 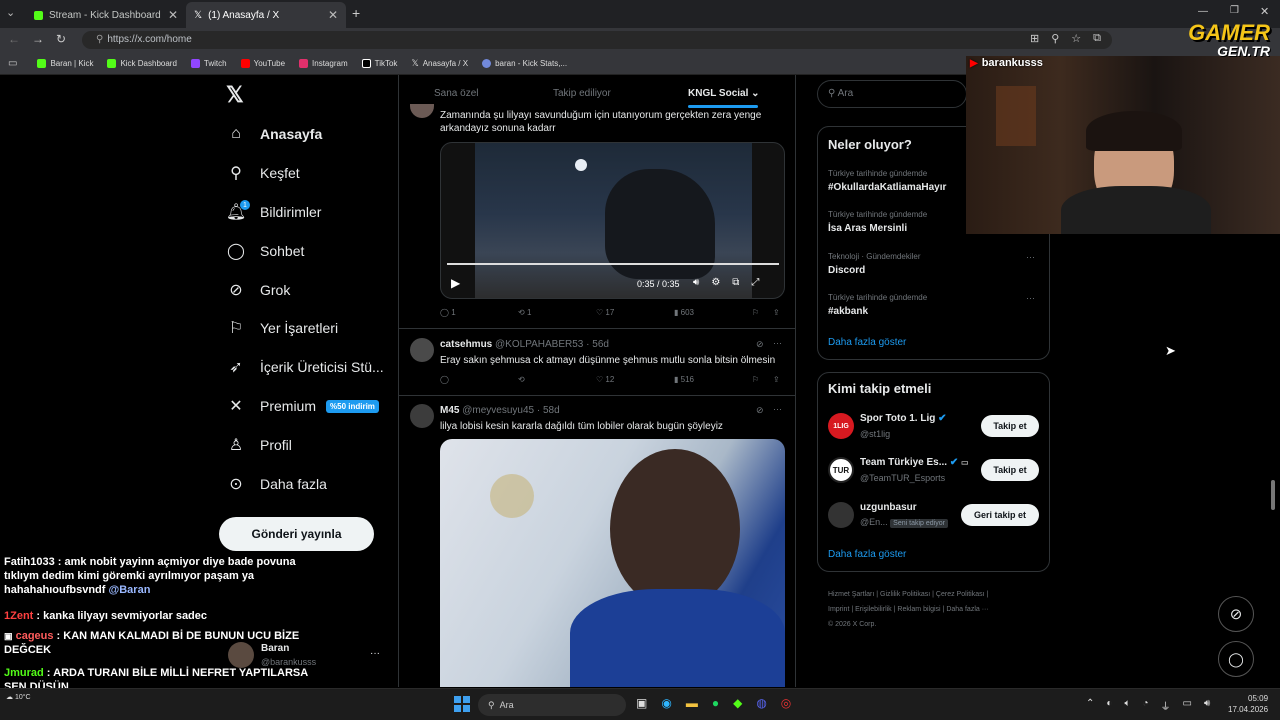 What do you see at coordinates (356, 13) in the screenshot?
I see `new-tab-button: +` at bounding box center [356, 13].